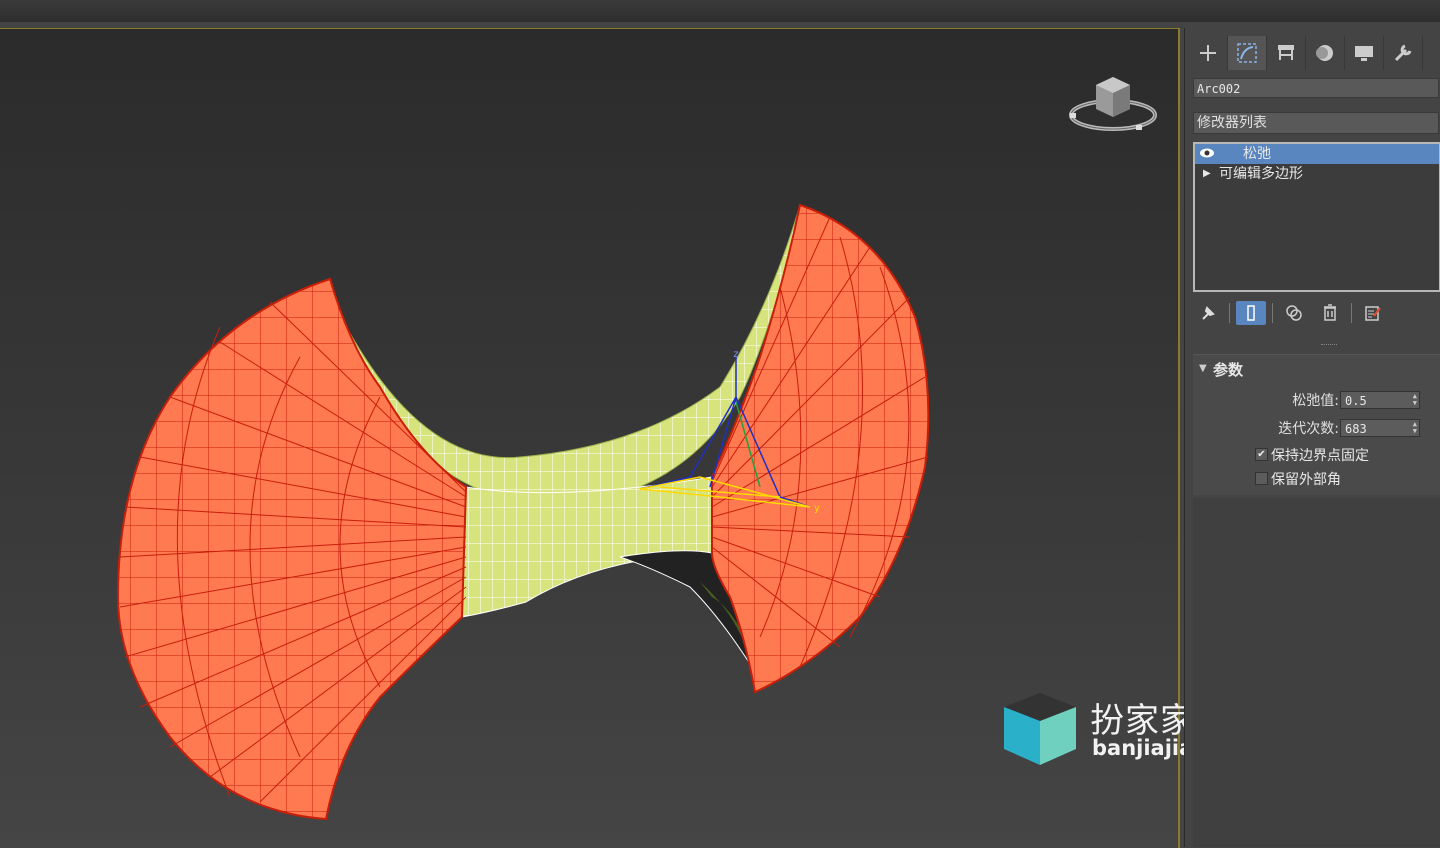 This screenshot has height=848, width=1440. What do you see at coordinates (720, 11) in the screenshot?
I see `top-toolbar` at bounding box center [720, 11].